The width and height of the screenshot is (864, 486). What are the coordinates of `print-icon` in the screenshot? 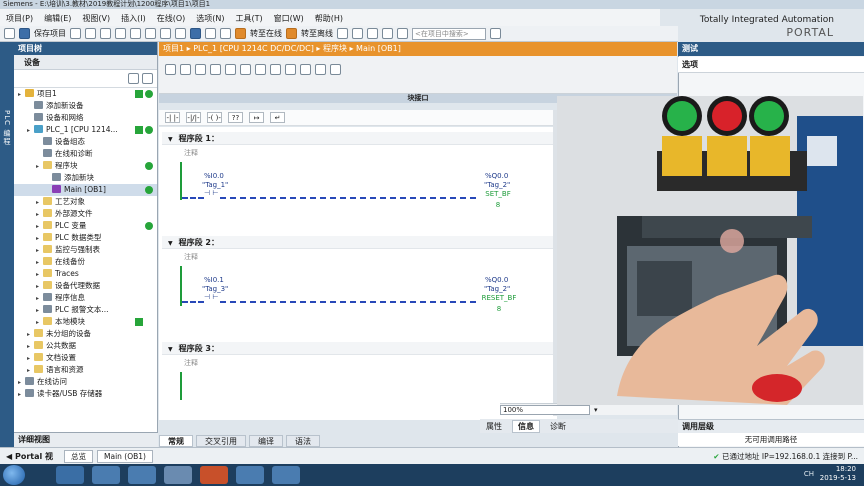 It's located at (75, 33).